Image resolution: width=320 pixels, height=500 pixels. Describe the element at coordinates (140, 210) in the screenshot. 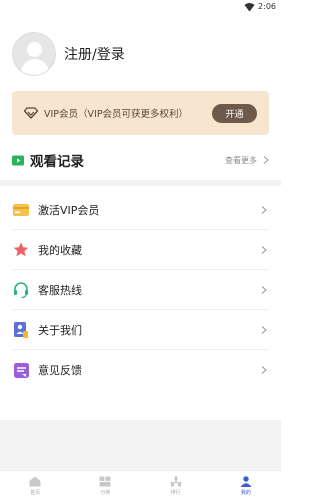

I see `menu-item-activate-vip: 激活VIP会员` at that location.